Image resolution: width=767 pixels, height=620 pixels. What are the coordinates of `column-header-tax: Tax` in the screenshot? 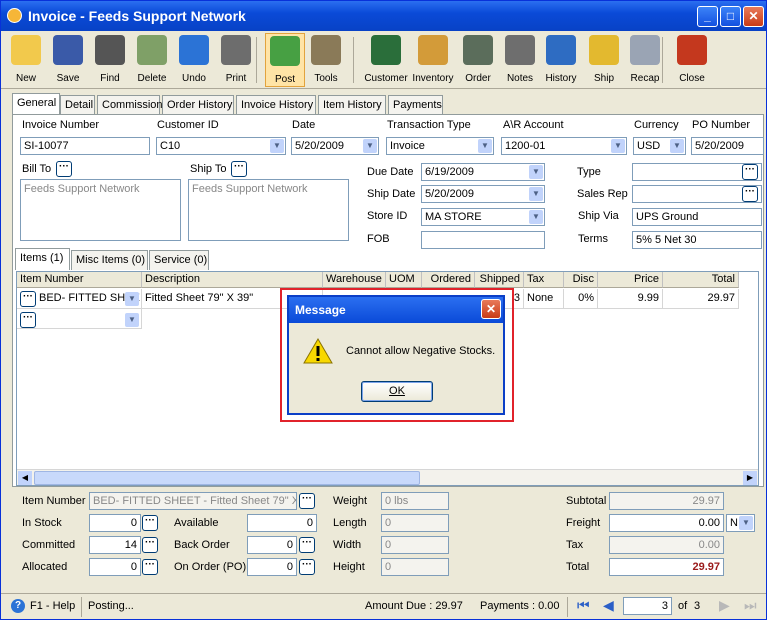 It's located at (544, 280).